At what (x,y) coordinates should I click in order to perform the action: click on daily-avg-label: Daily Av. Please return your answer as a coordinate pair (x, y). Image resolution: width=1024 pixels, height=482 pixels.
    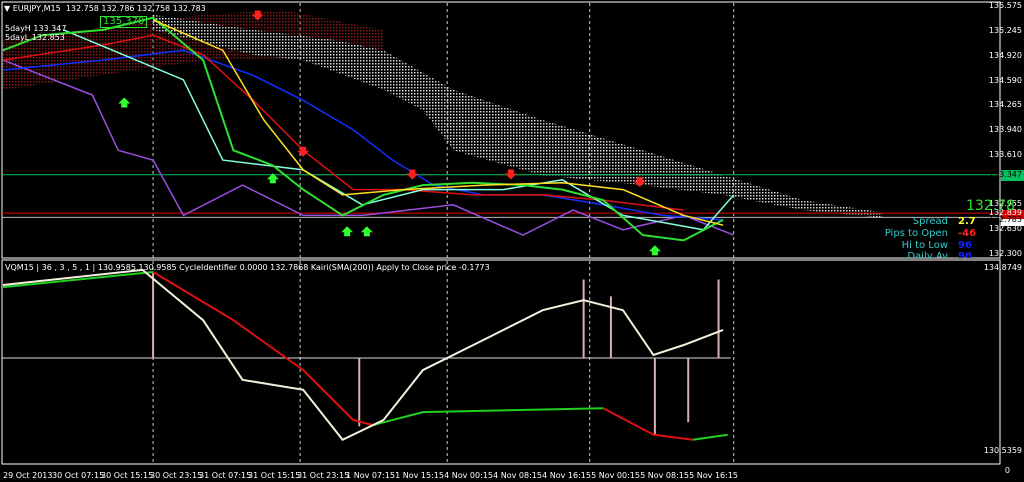
    Looking at the image, I should click on (927, 254).